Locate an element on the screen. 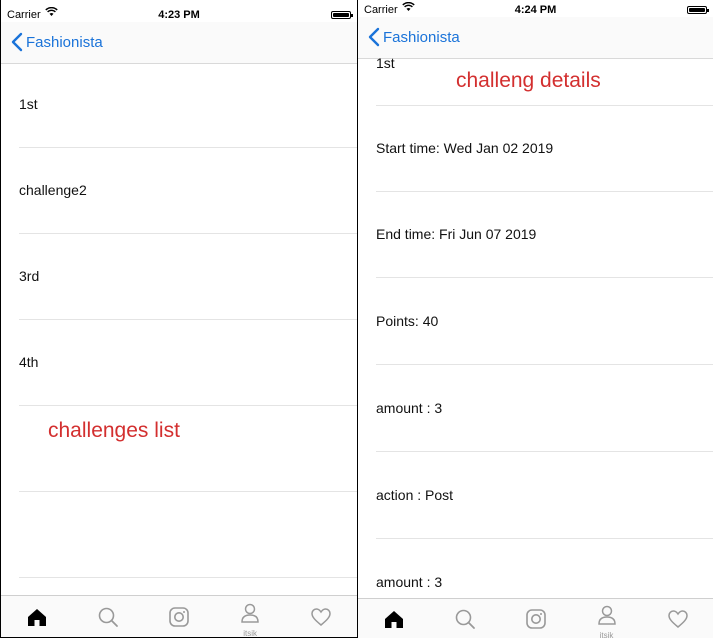 The height and width of the screenshot is (638, 713). list-item-label: 4th is located at coordinates (29, 362).